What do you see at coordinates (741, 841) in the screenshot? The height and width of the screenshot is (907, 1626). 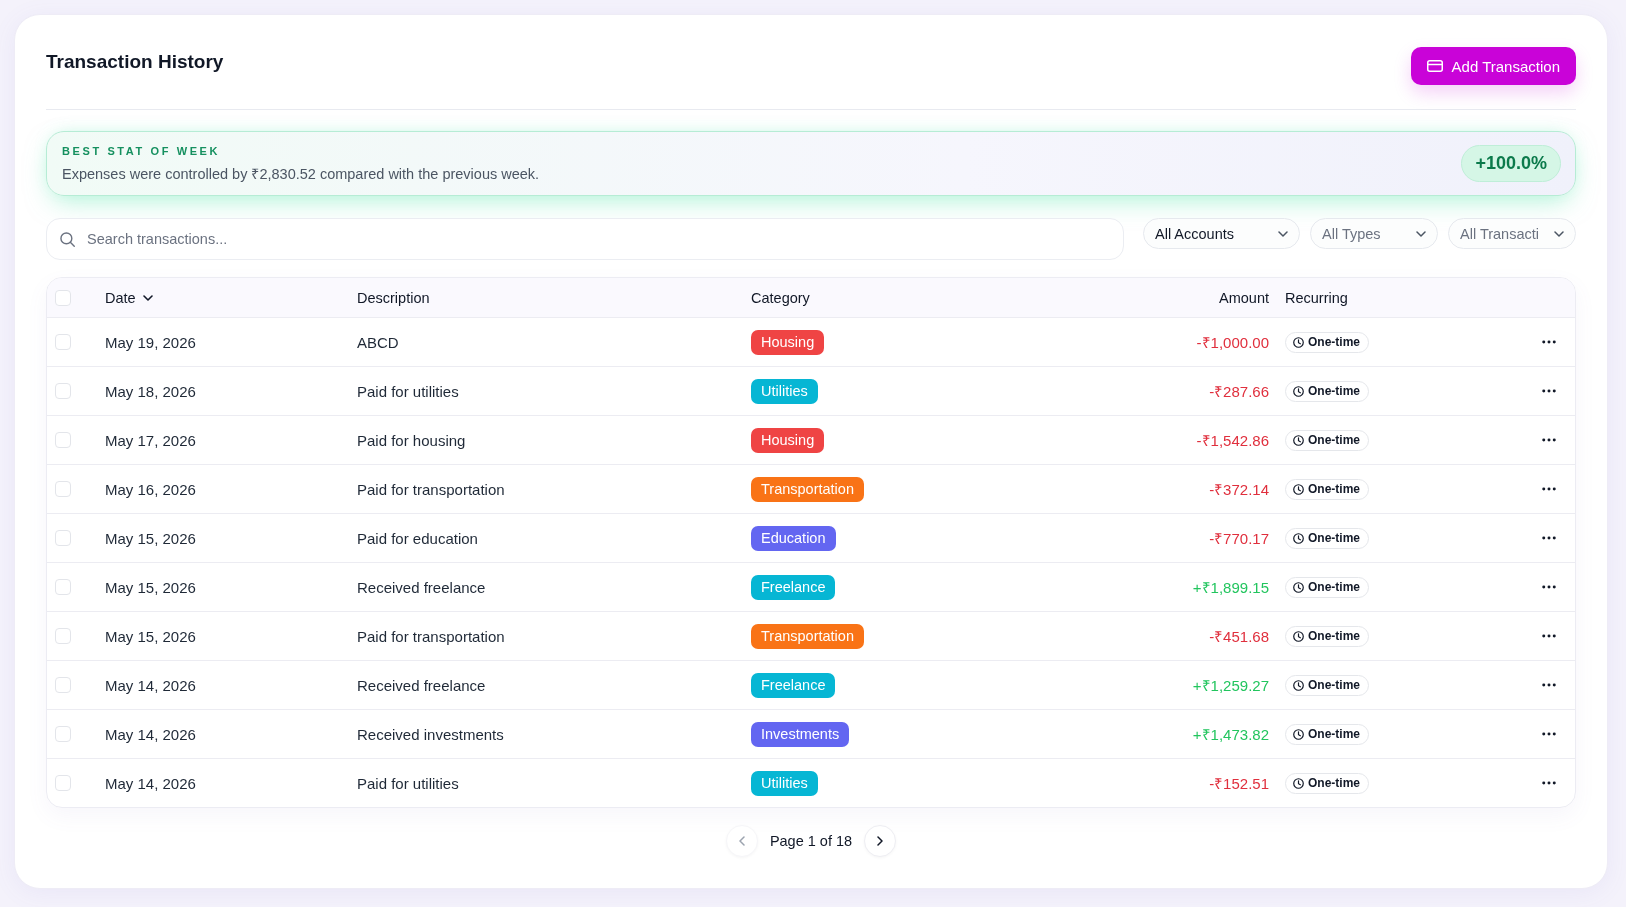 I see `chevron-left-icon` at bounding box center [741, 841].